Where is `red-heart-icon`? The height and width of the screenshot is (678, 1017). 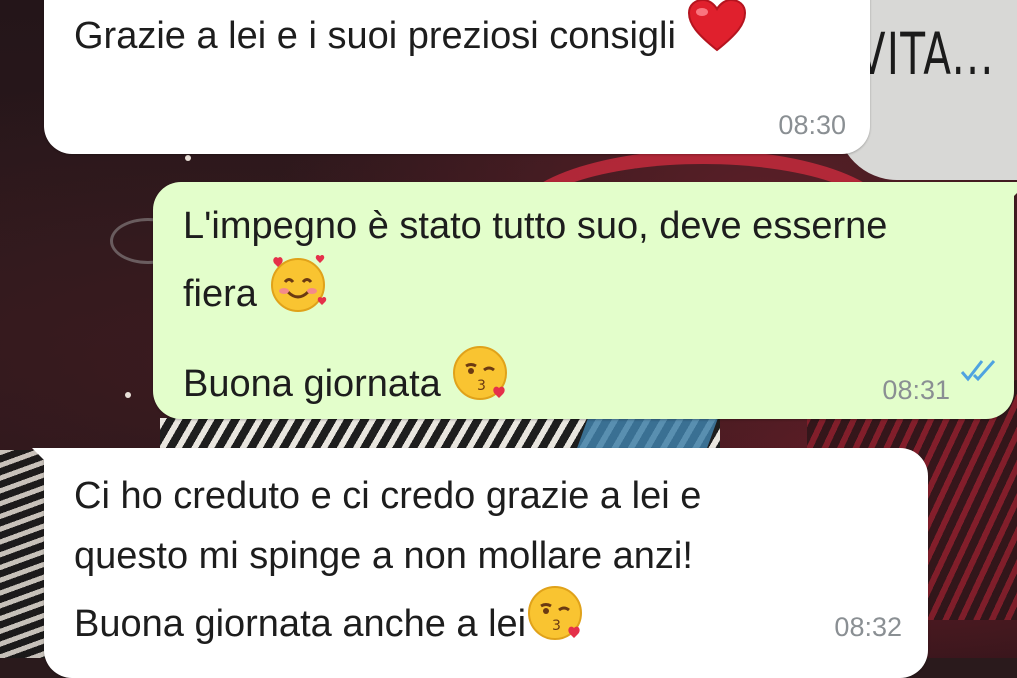 red-heart-icon is located at coordinates (717, 35).